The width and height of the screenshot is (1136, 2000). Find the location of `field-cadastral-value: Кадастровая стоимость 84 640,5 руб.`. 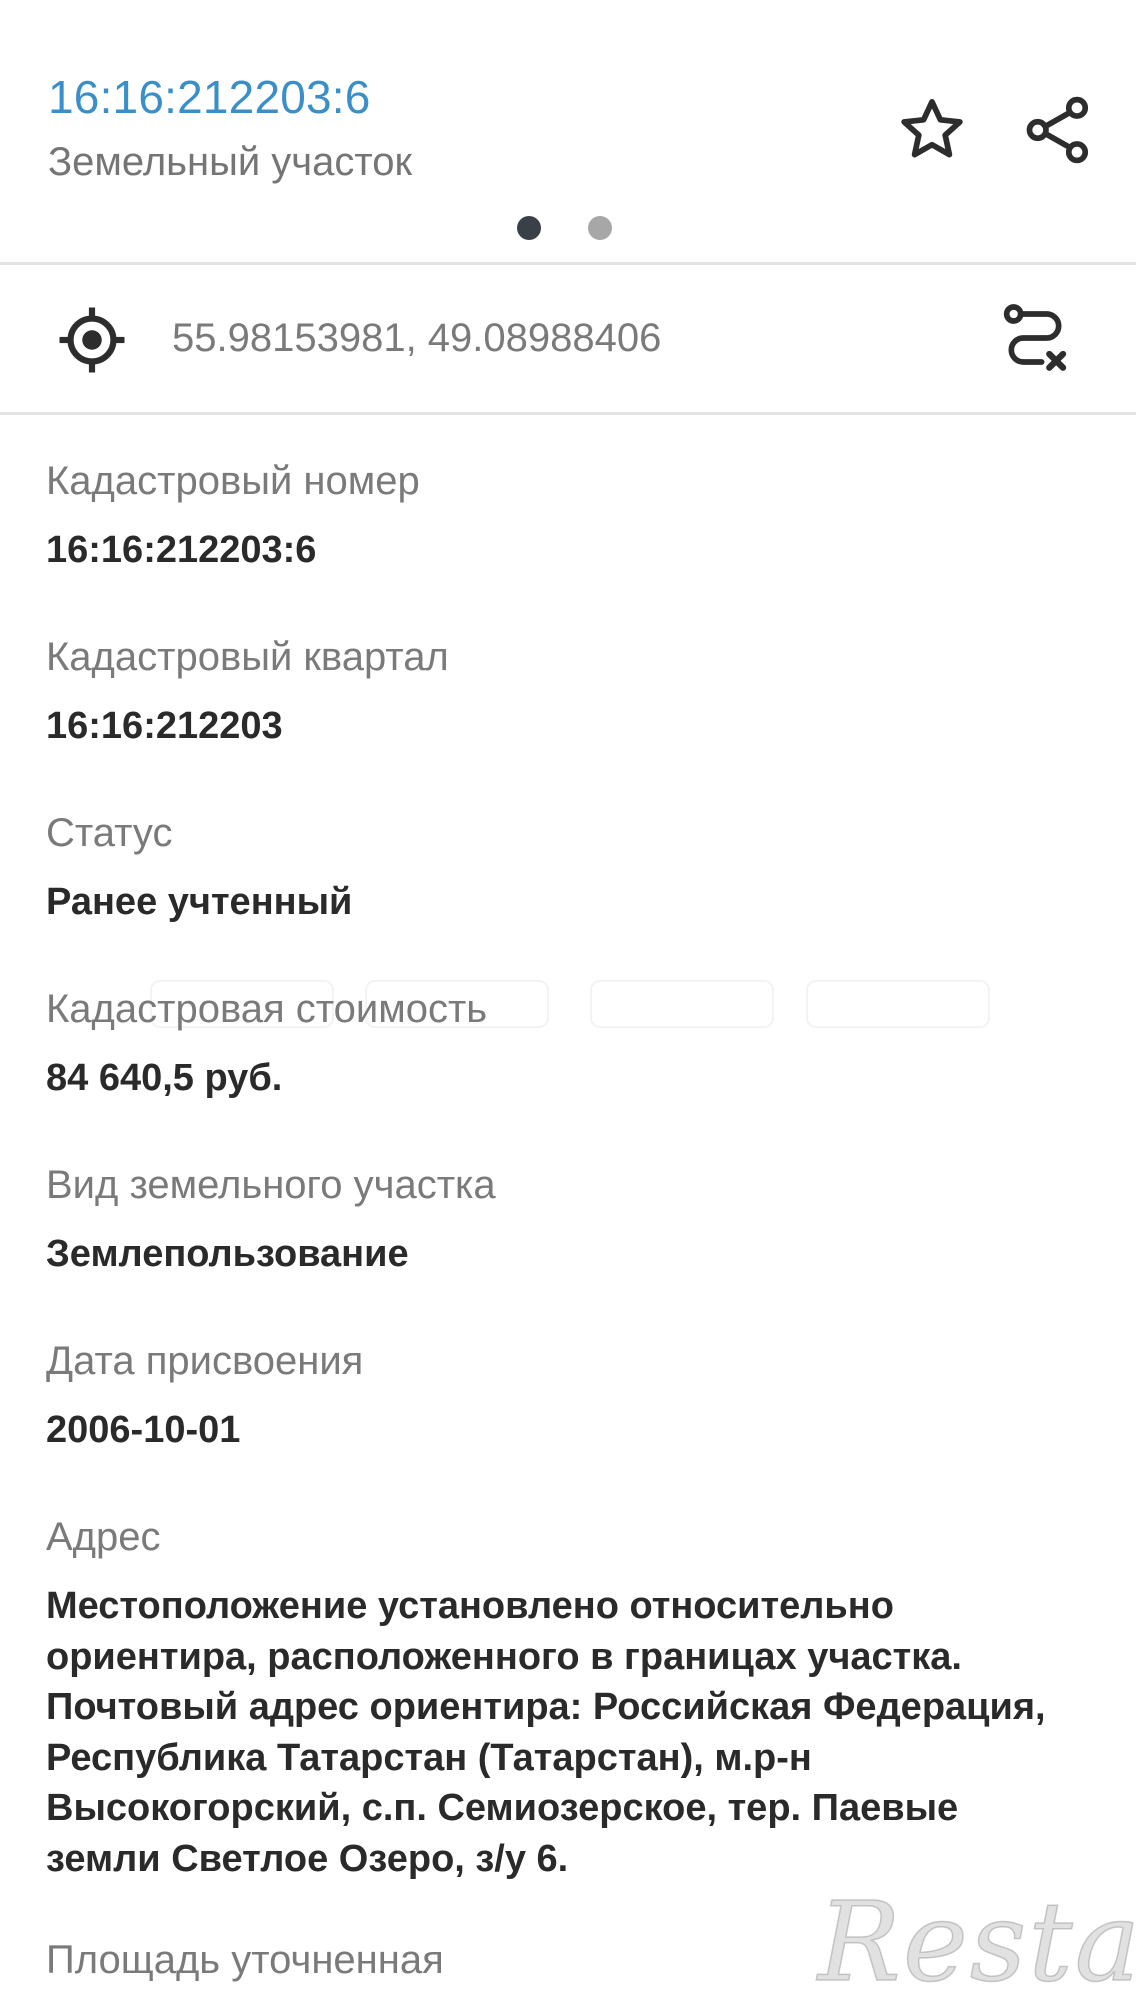

field-cadastral-value: Кадастровая стоимость 84 640,5 руб. is located at coordinates (576, 1043).